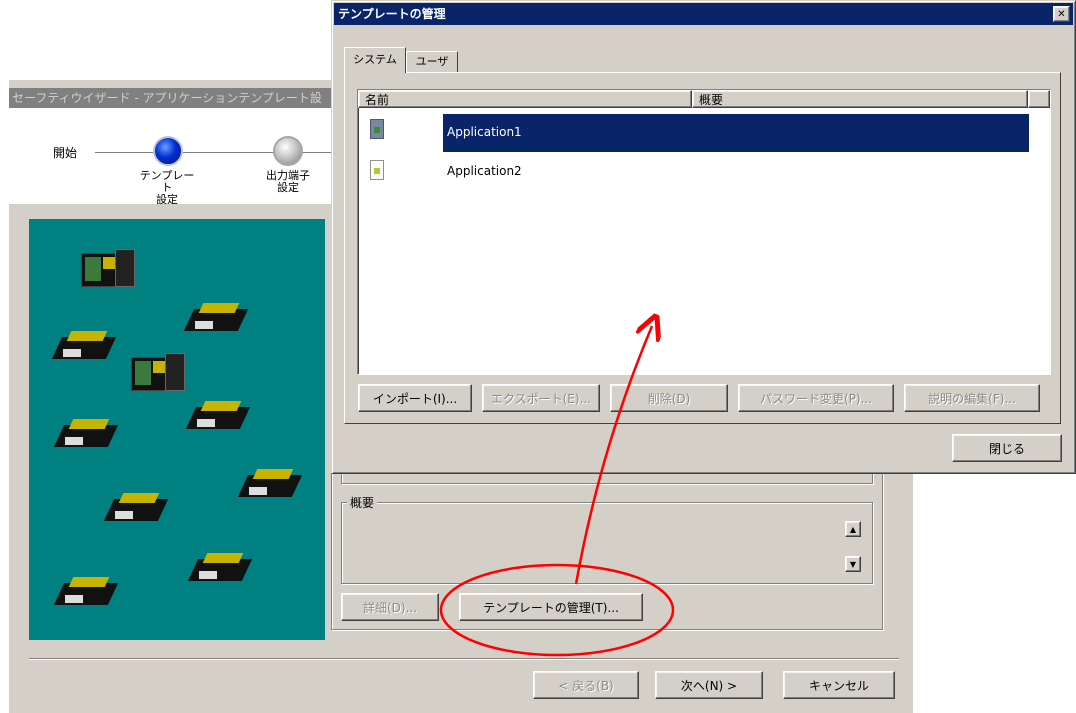 The image size is (1076, 713). What do you see at coordinates (167, 98) in the screenshot?
I see `wizard-title: セーフティウイザード - アプリケーションテンプレート設` at bounding box center [167, 98].